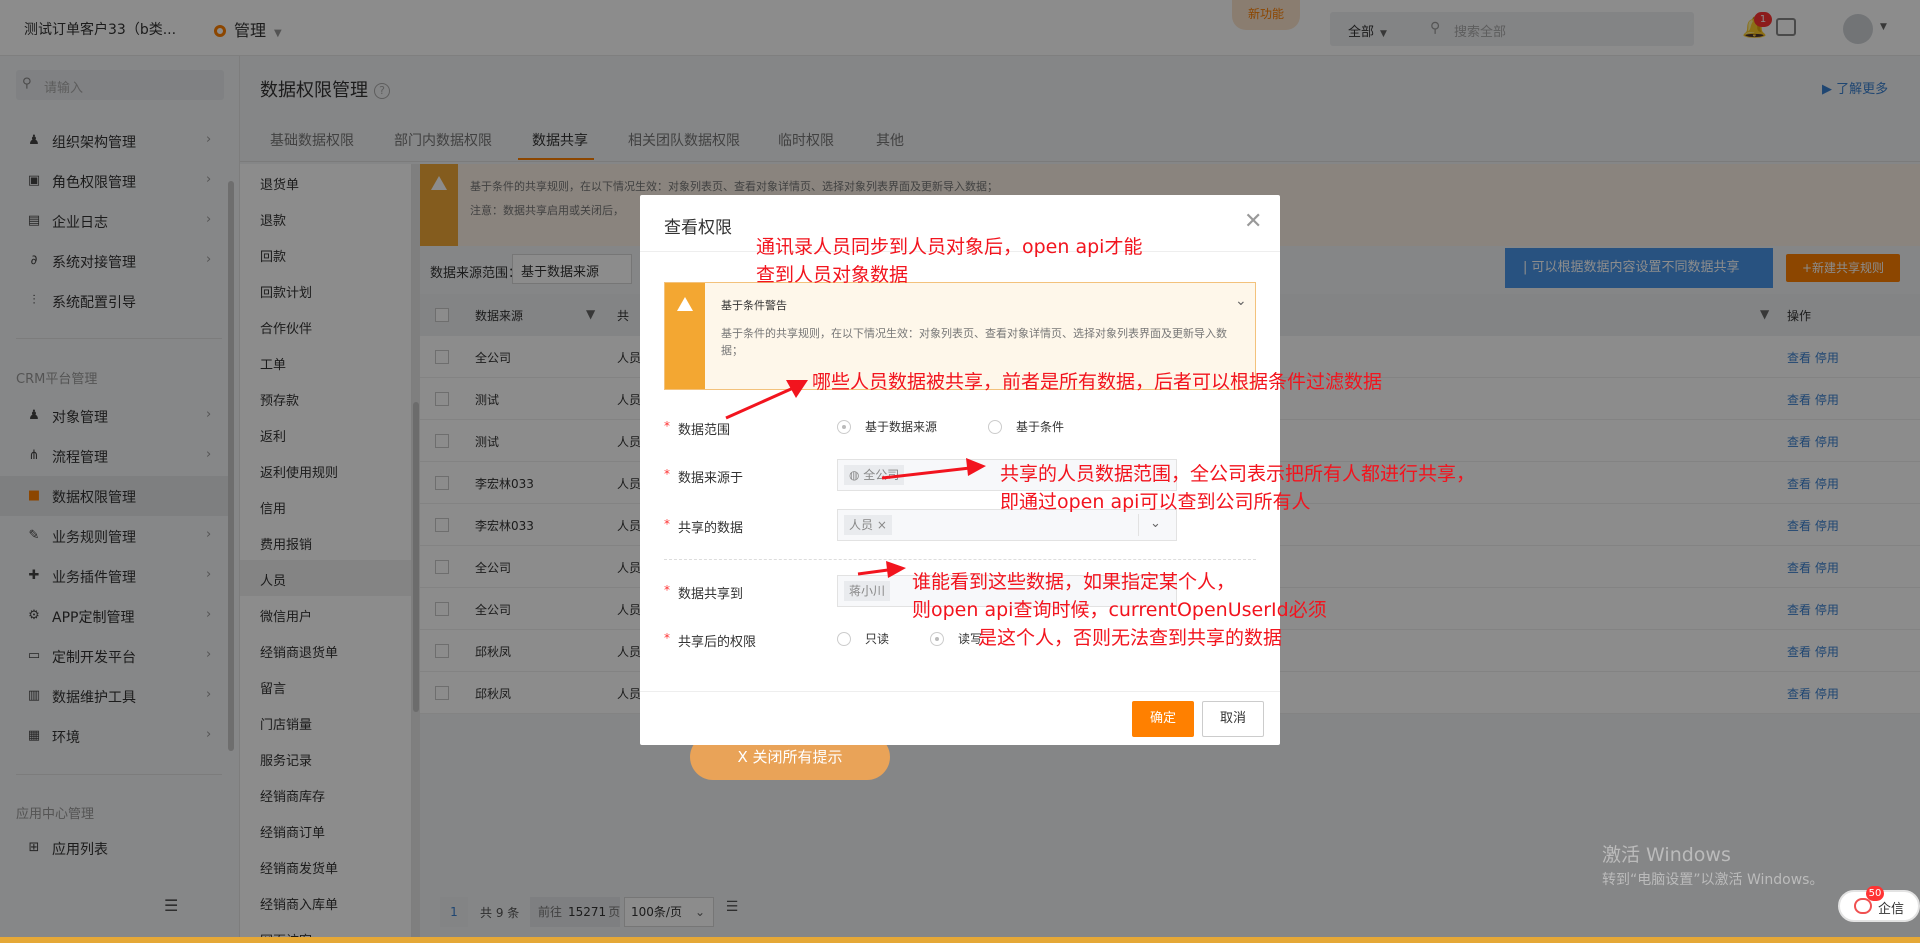  I want to click on radio-label: 基于条件, so click(1040, 427).